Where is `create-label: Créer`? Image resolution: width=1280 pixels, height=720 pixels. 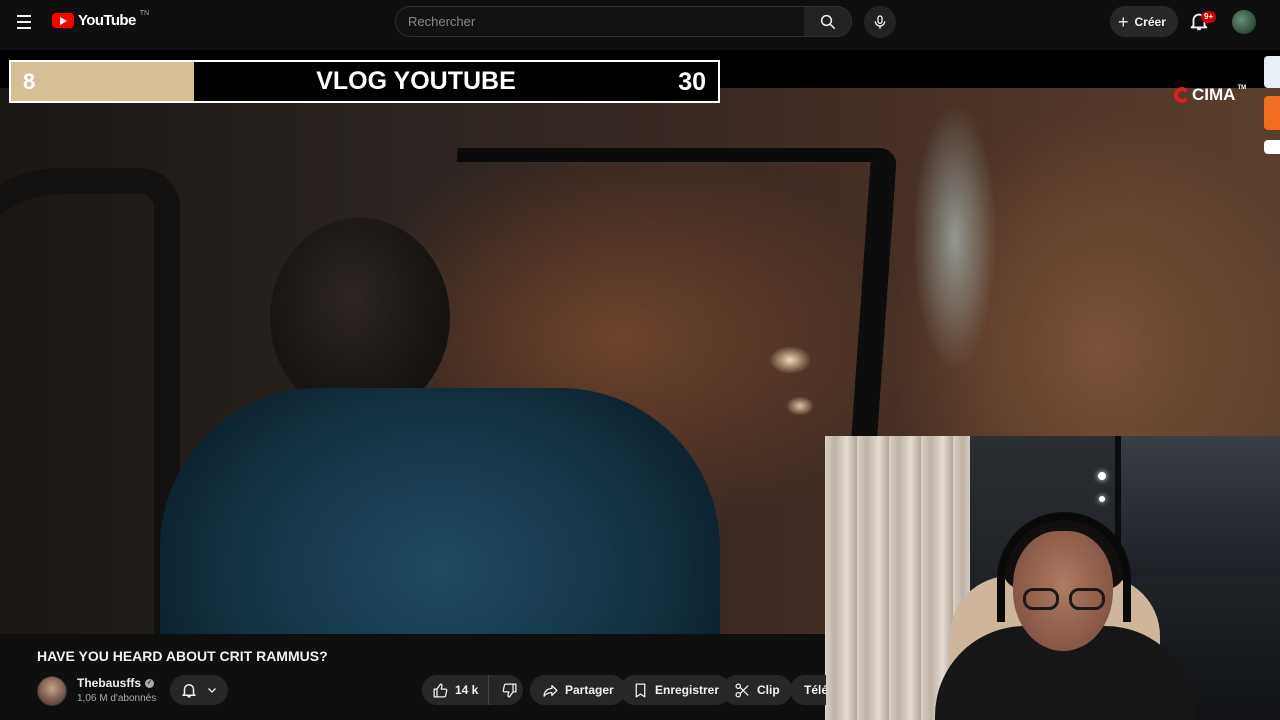
create-label: Créer is located at coordinates (1150, 21).